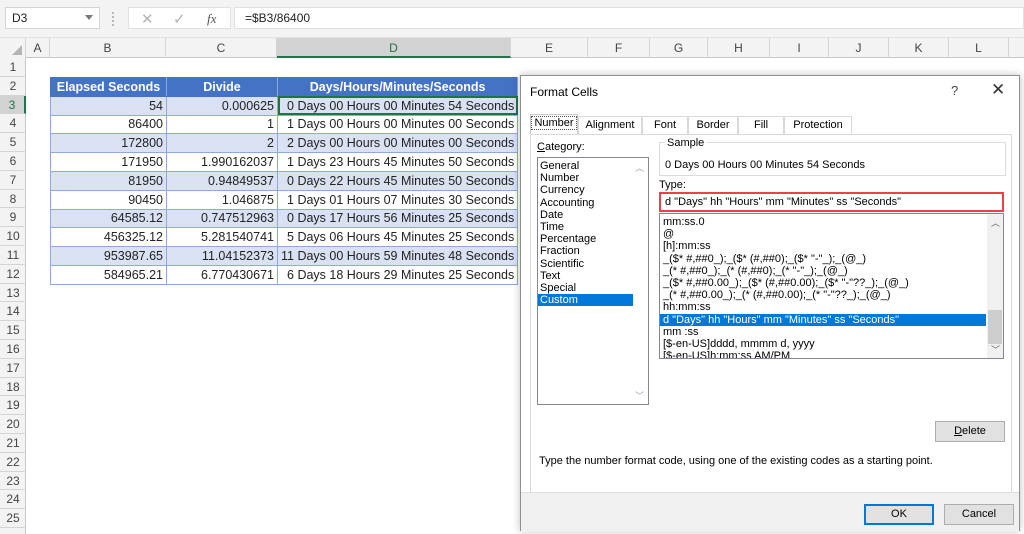 The height and width of the screenshot is (534, 1024). I want to click on formatted-duration-cell: 1 Days 01 Hours 07 Minutes 30 Seconds, so click(397, 199).